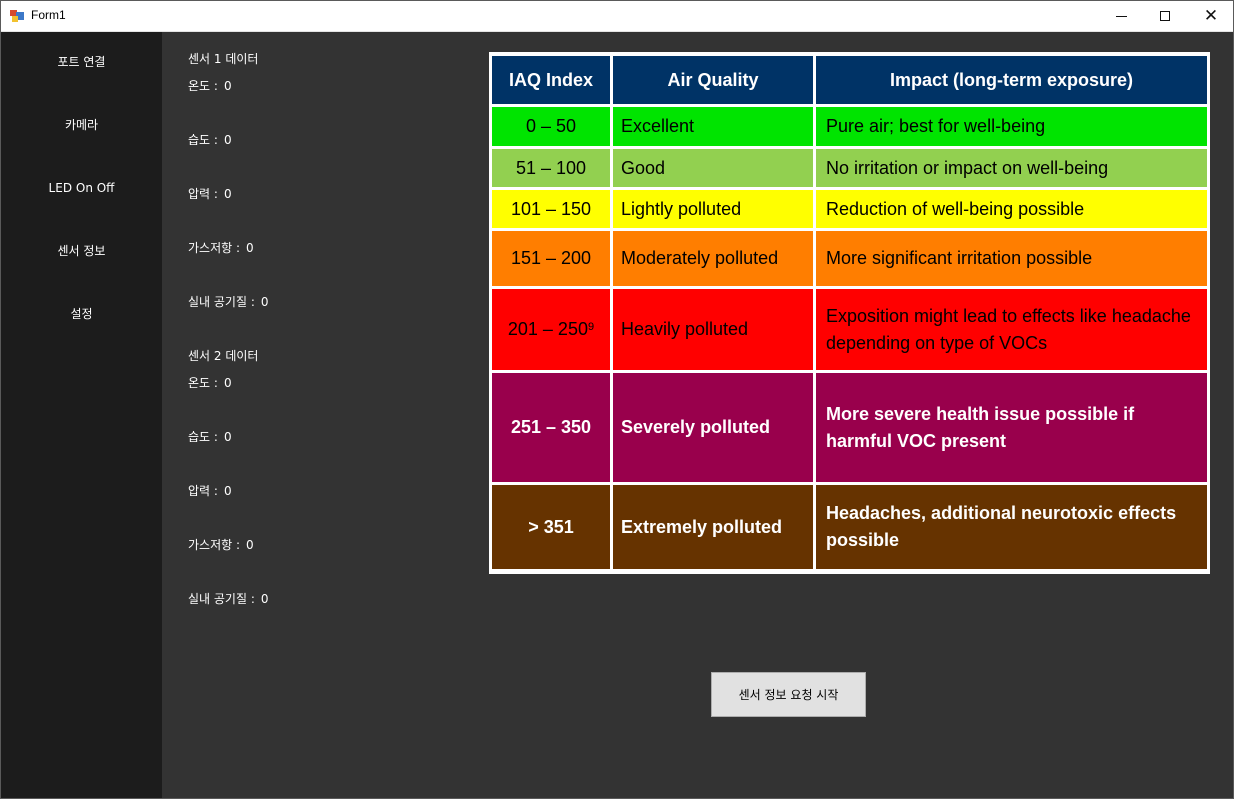 This screenshot has height=799, width=1234. I want to click on sidebar-item-port-connect: 포트 연결, so click(81, 62).